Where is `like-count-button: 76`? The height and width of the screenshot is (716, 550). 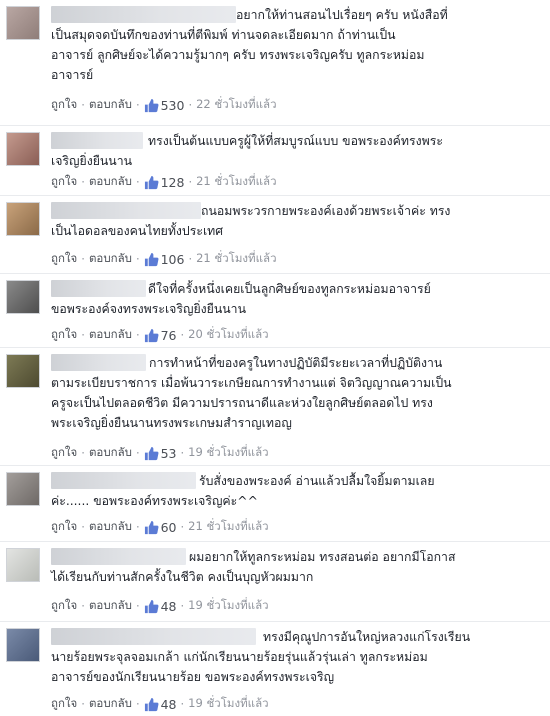 like-count-button: 76 is located at coordinates (160, 335).